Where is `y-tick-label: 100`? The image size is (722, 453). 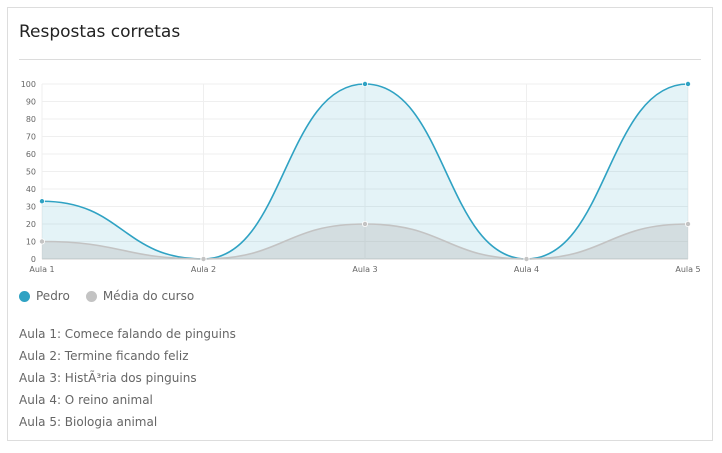
y-tick-label: 100 is located at coordinates (28, 84).